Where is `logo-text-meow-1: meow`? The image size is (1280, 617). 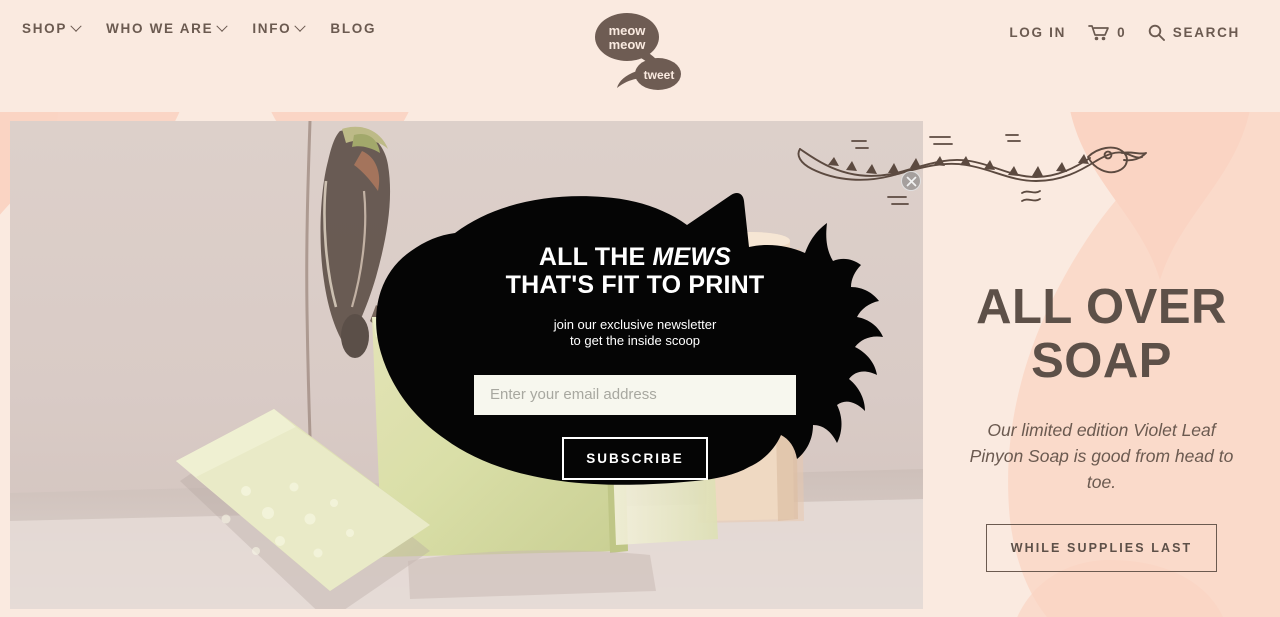 logo-text-meow-1: meow is located at coordinates (628, 30).